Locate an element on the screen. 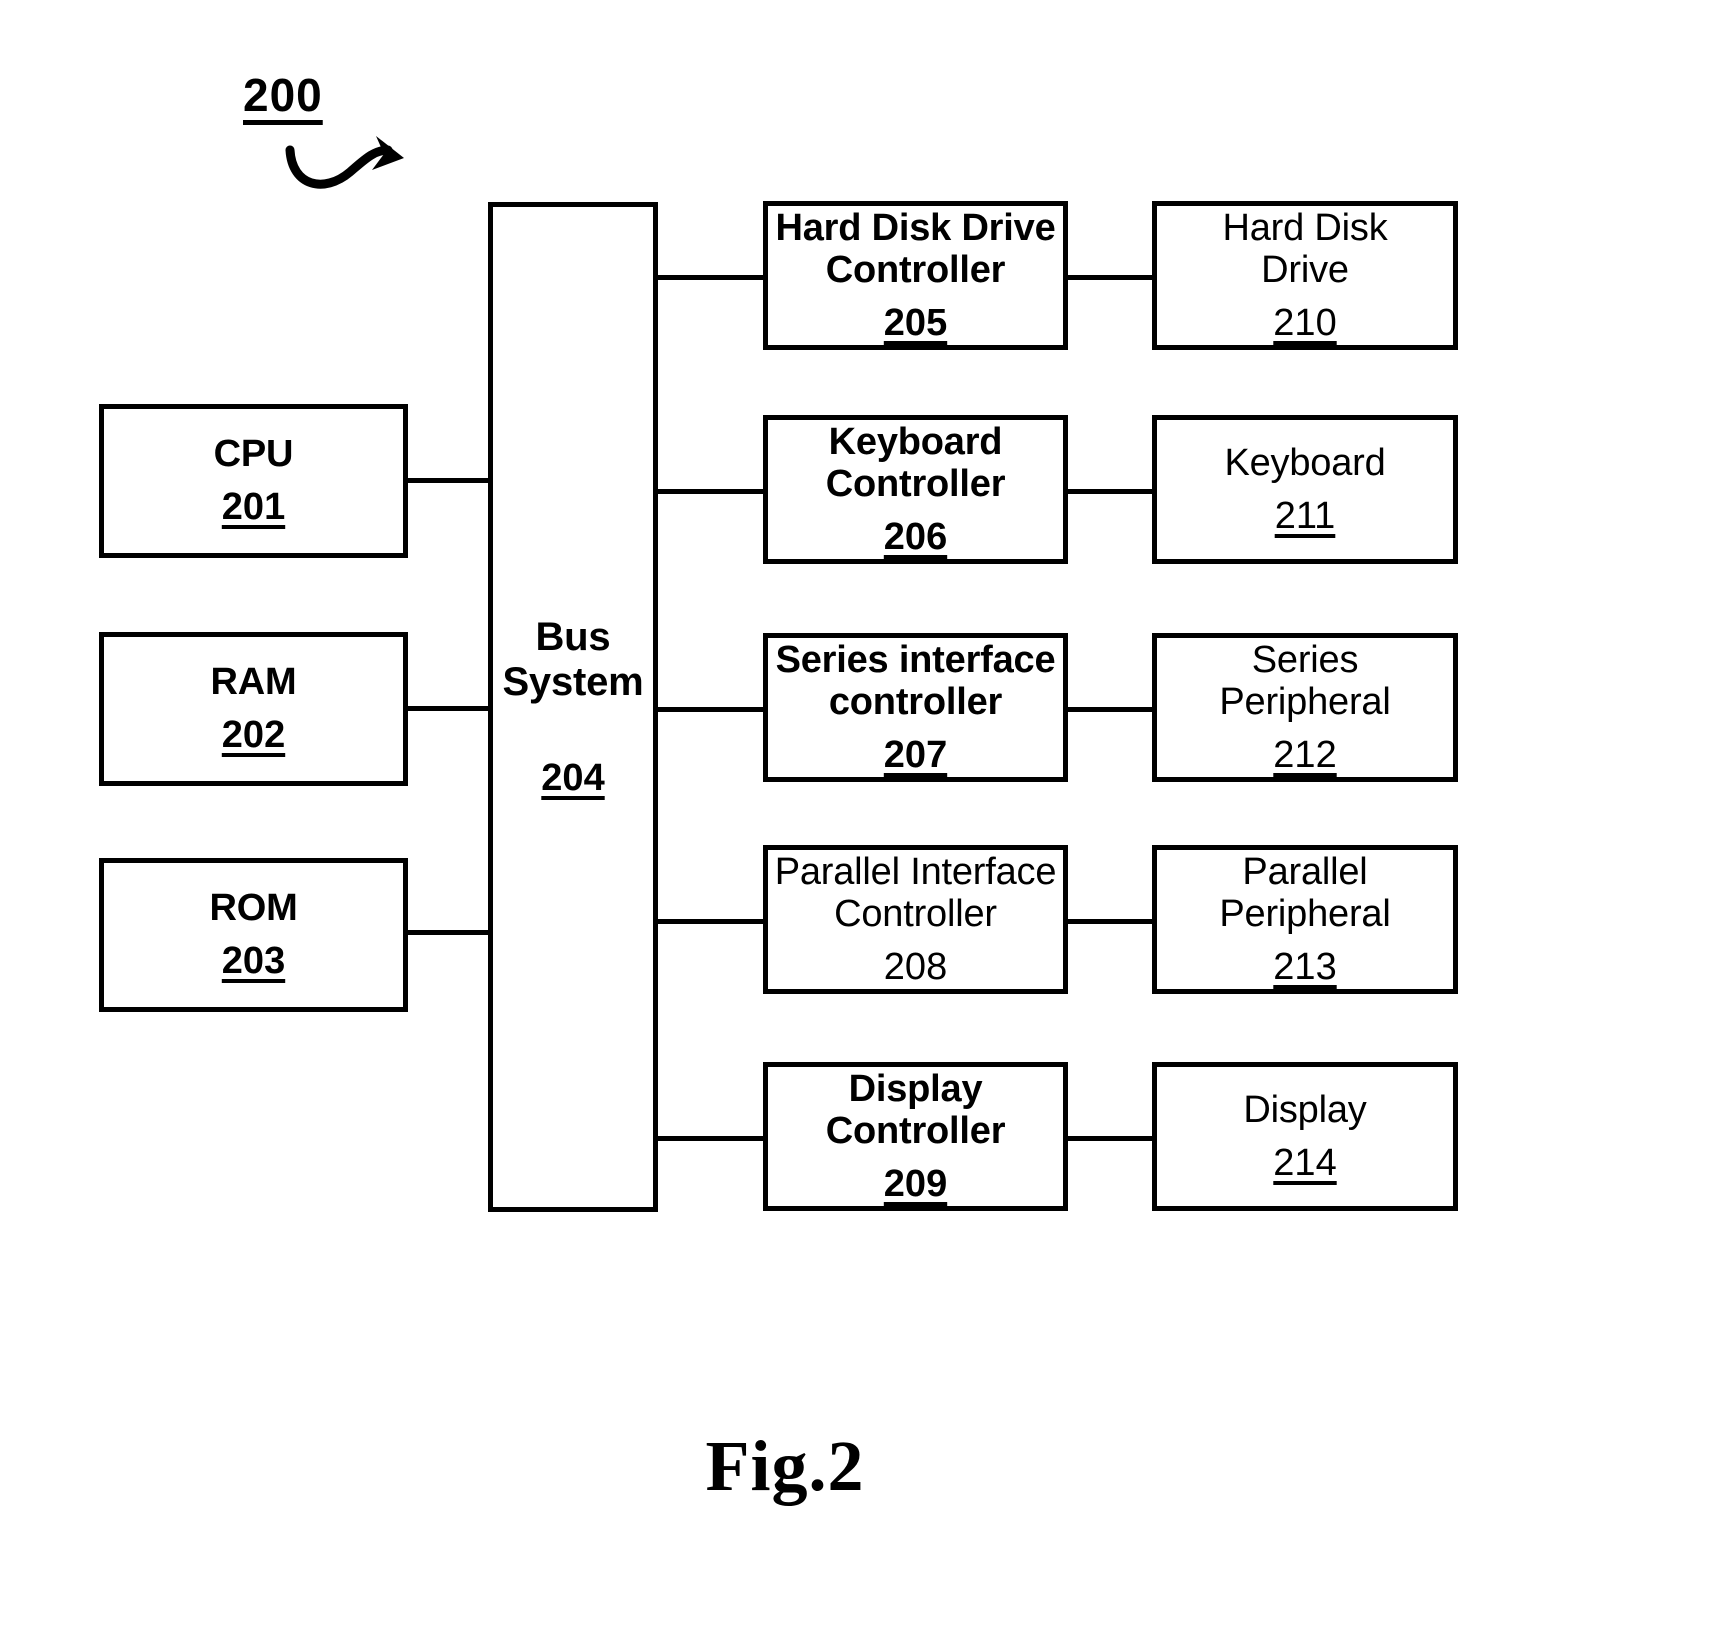  block-display-controller: Display Controller 209 is located at coordinates (915, 1136).